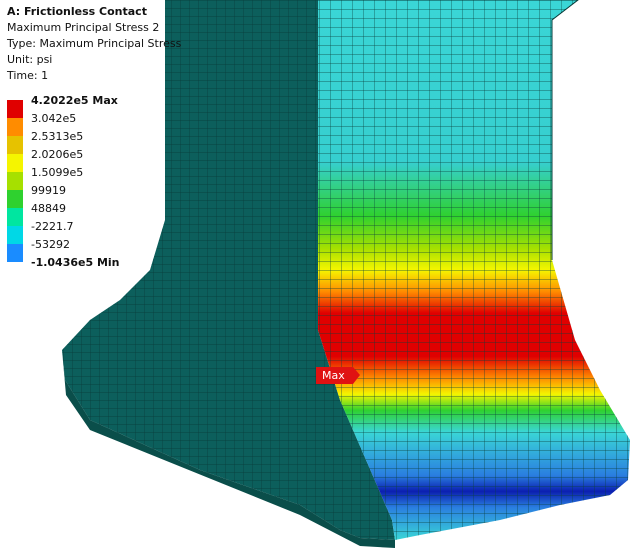  I want to click on legend-value: -1.0436e5 Min, so click(75, 262).